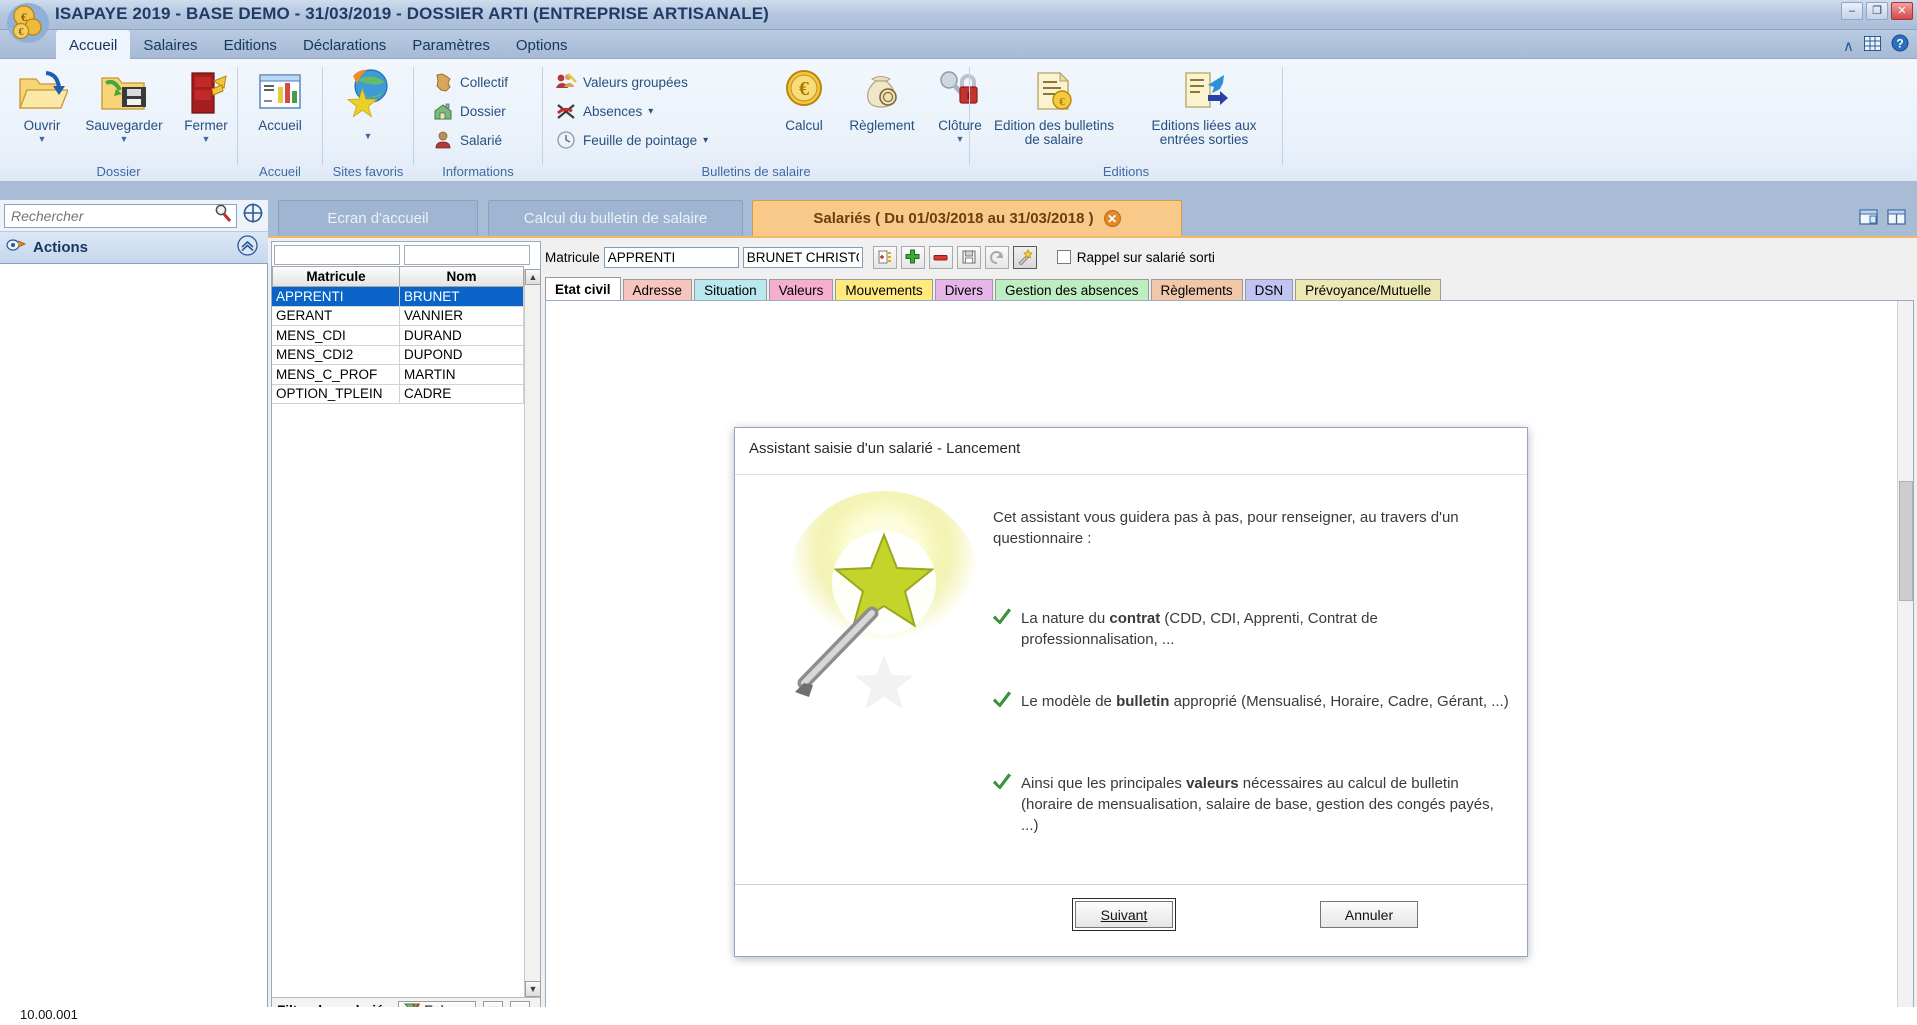 This screenshot has height=1025, width=1917. What do you see at coordinates (406, 355) in the screenshot?
I see `table-row: MENS_CDI2 DUPOND` at bounding box center [406, 355].